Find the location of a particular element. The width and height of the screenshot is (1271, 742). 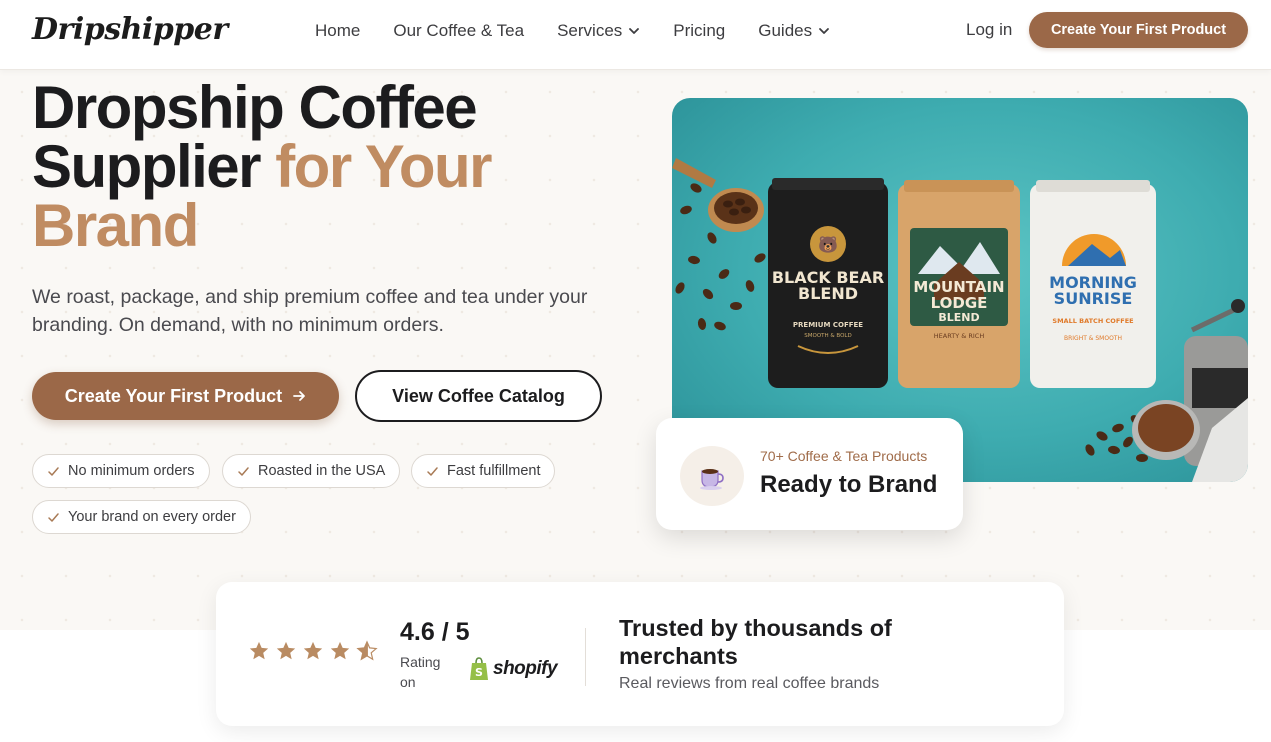

bag3-tag1: SMALL BATCH COFFEE is located at coordinates (1092, 321).